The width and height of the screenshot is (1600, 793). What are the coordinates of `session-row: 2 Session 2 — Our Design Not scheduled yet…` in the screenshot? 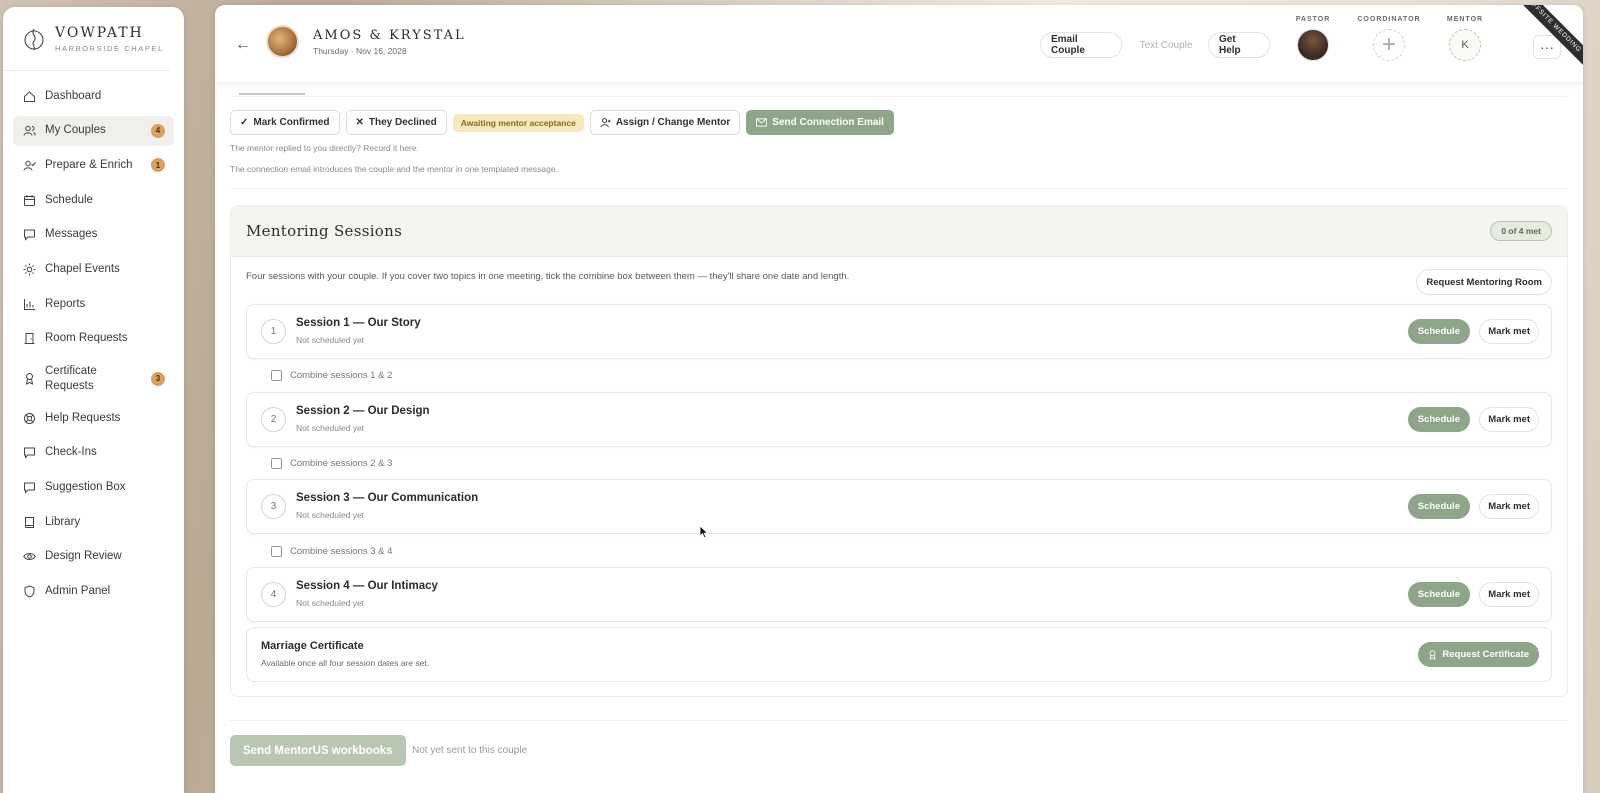 It's located at (899, 419).